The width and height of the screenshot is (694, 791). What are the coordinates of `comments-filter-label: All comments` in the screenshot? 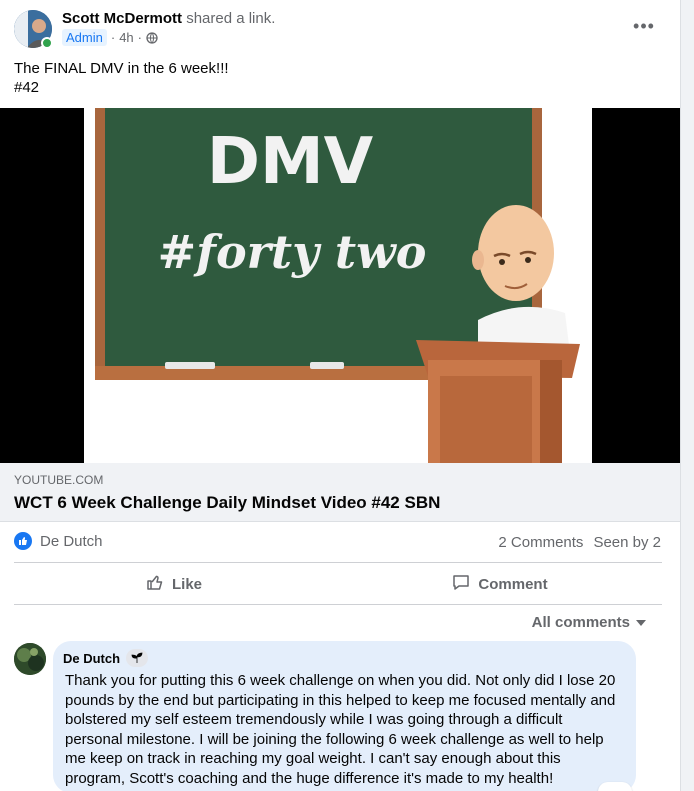 It's located at (580, 622).